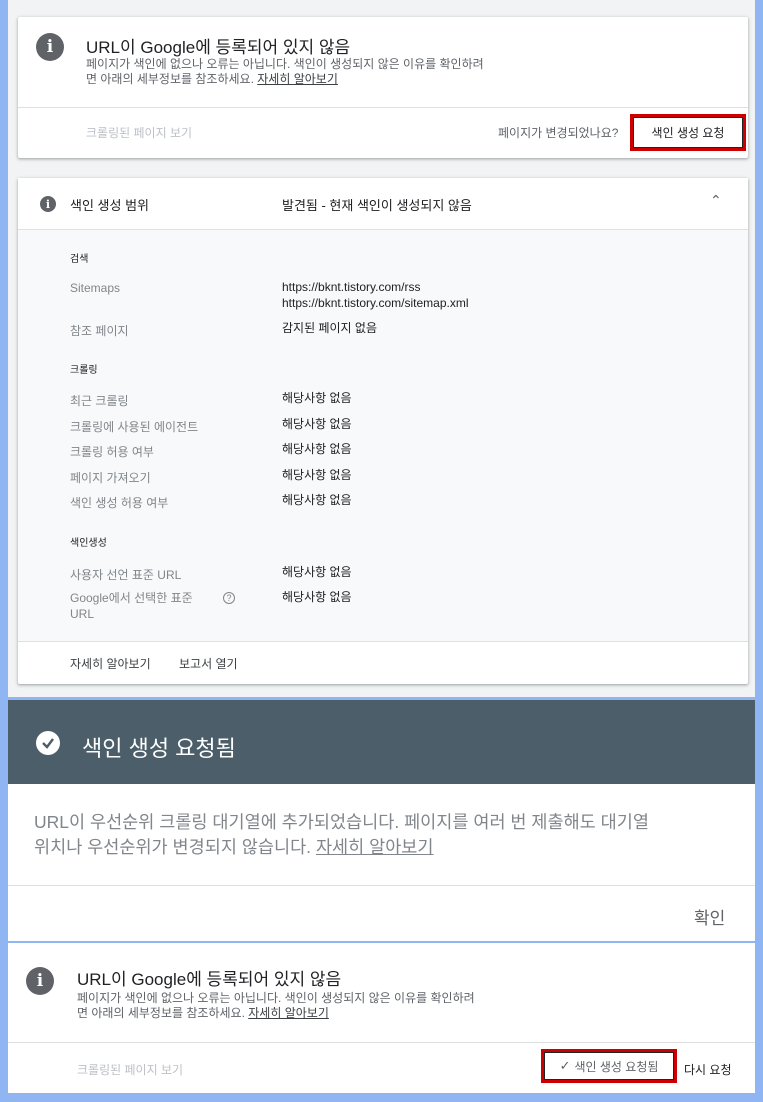 The height and width of the screenshot is (1102, 763). What do you see at coordinates (375, 303) in the screenshot?
I see `sitemap-url-2: https://bknt.tistory.com/sitemap.xml` at bounding box center [375, 303].